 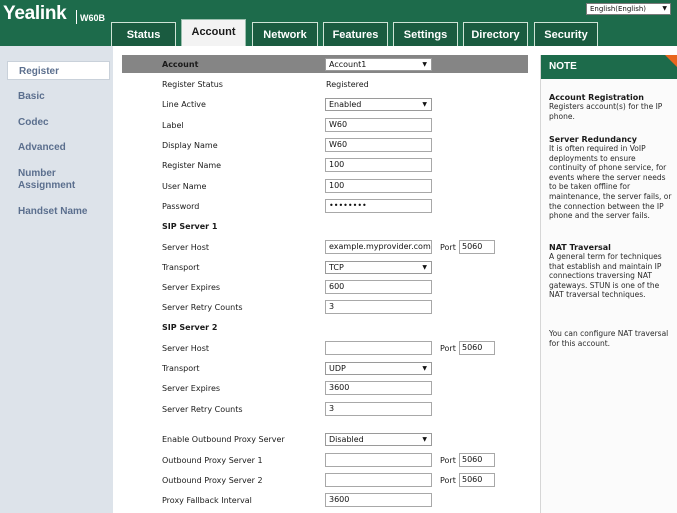 What do you see at coordinates (355, 34) in the screenshot?
I see `tab-features: Features` at bounding box center [355, 34].